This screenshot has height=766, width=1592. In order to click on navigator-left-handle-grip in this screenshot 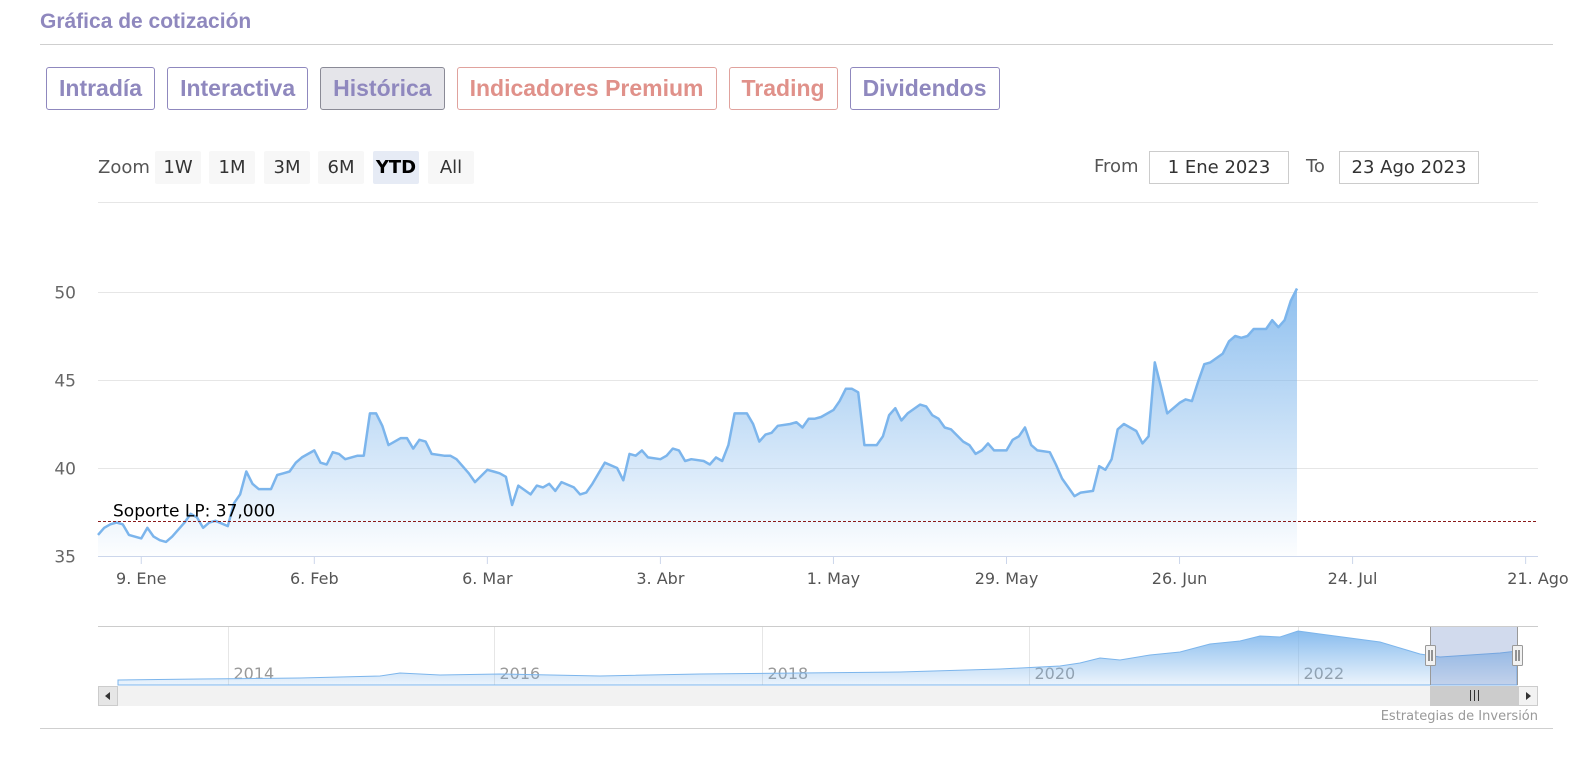, I will do `click(1430, 655)`.